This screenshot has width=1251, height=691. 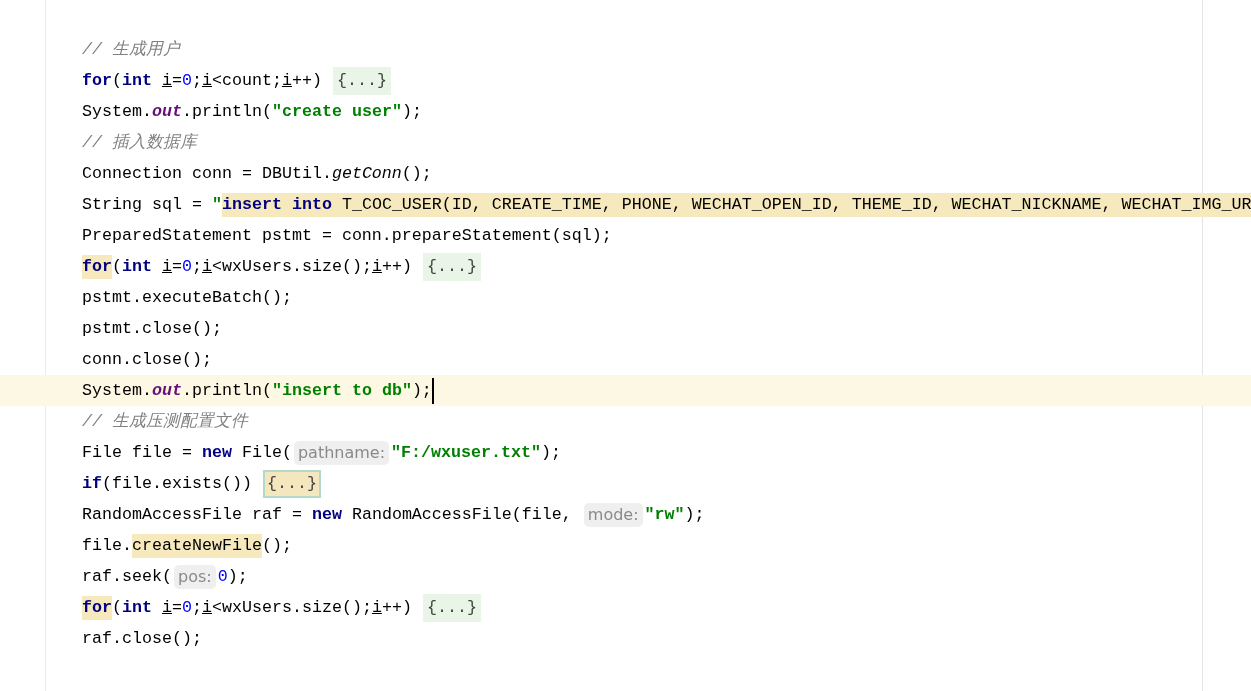 I want to click on code-text: if(file.exists()), so click(x=167, y=483).